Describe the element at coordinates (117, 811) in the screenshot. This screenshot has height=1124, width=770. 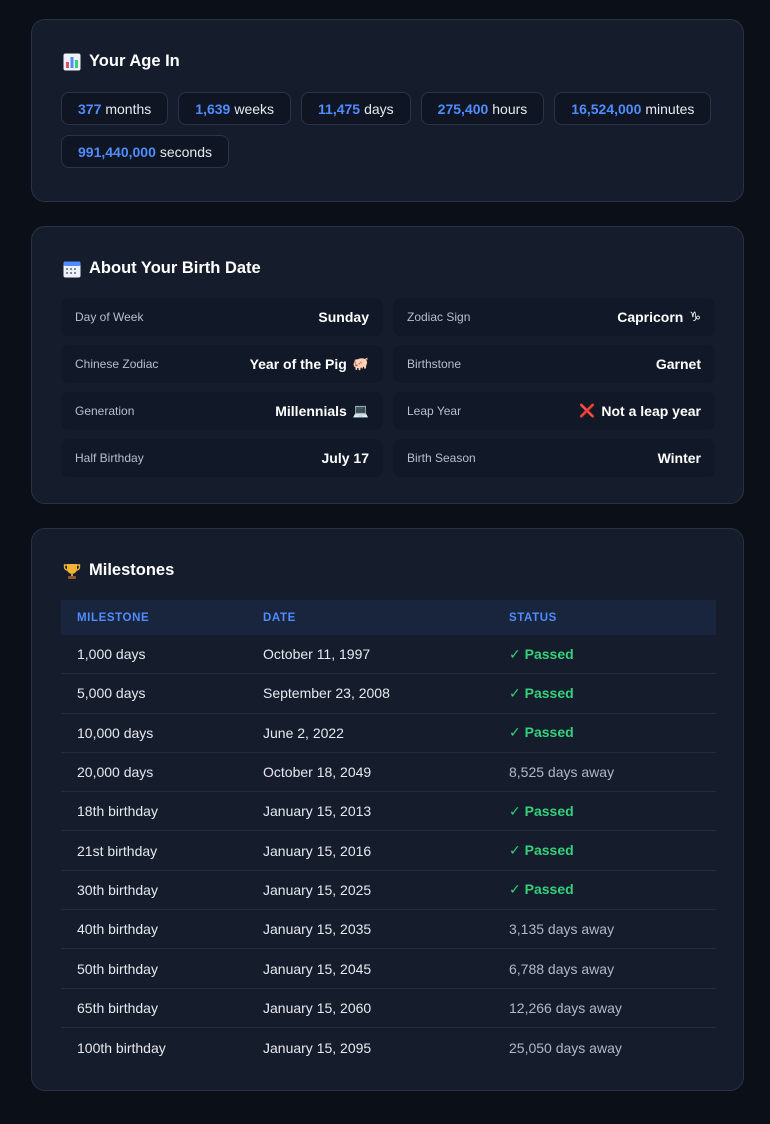
I see `milestone-cell: 18th birthday` at that location.